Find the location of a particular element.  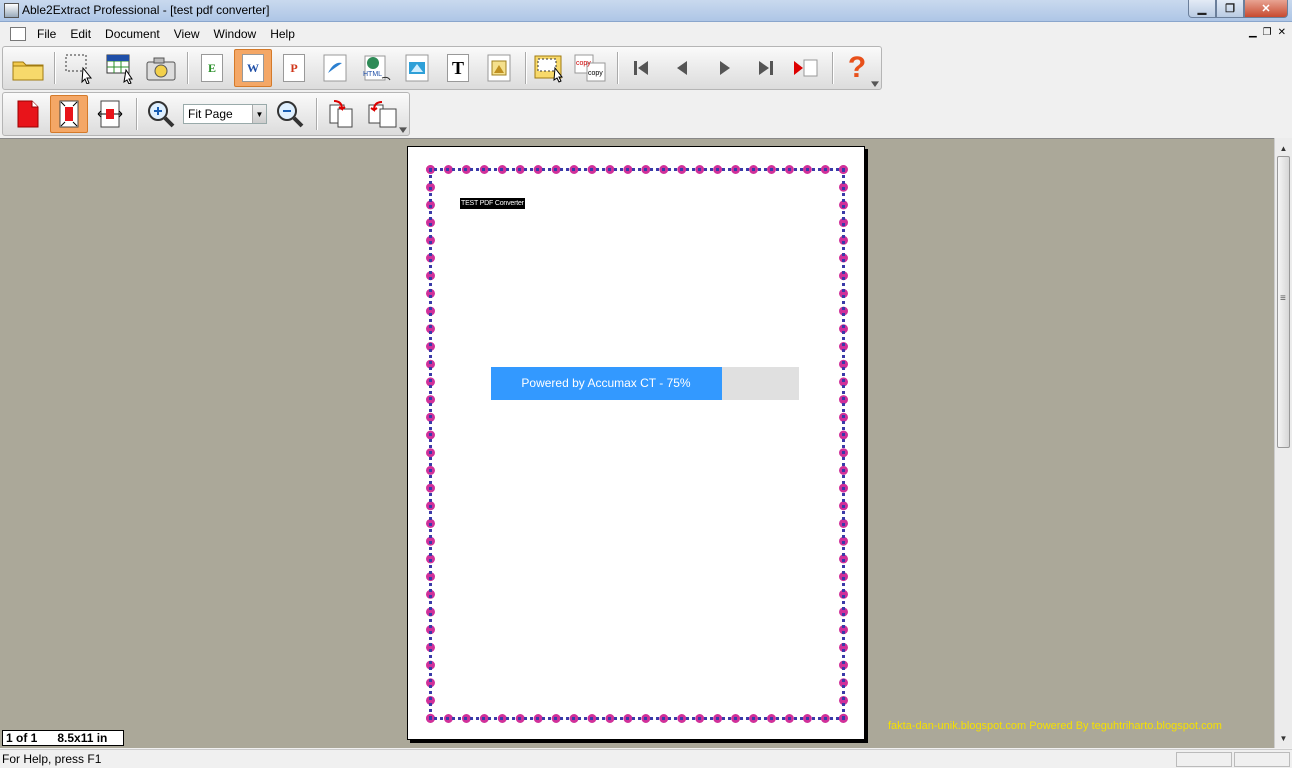

previous-page-icon is located at coordinates (682, 68).